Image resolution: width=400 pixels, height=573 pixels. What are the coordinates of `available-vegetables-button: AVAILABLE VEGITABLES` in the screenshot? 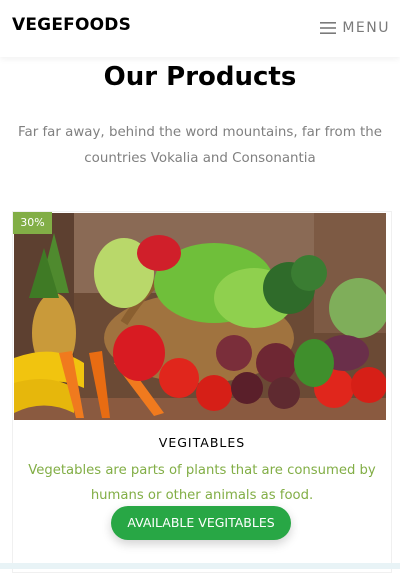 It's located at (201, 523).